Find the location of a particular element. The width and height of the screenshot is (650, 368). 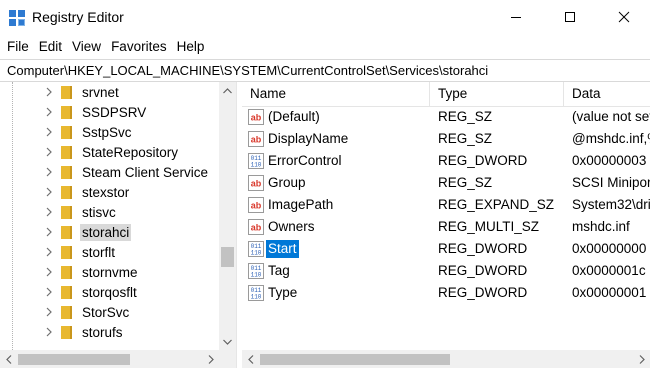

menu-view: View is located at coordinates (86, 47).